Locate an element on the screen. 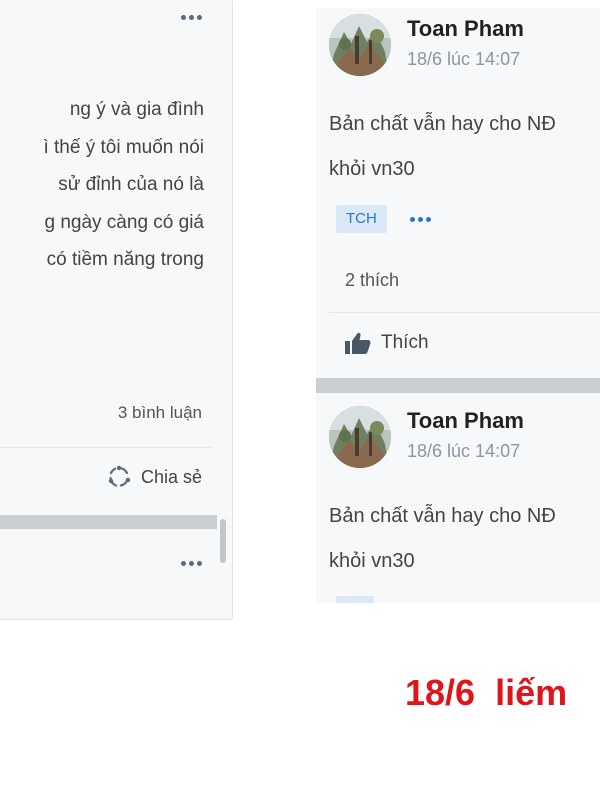 The width and height of the screenshot is (600, 800). overlay-caption: 18/6 liếm is located at coordinates (486, 692).